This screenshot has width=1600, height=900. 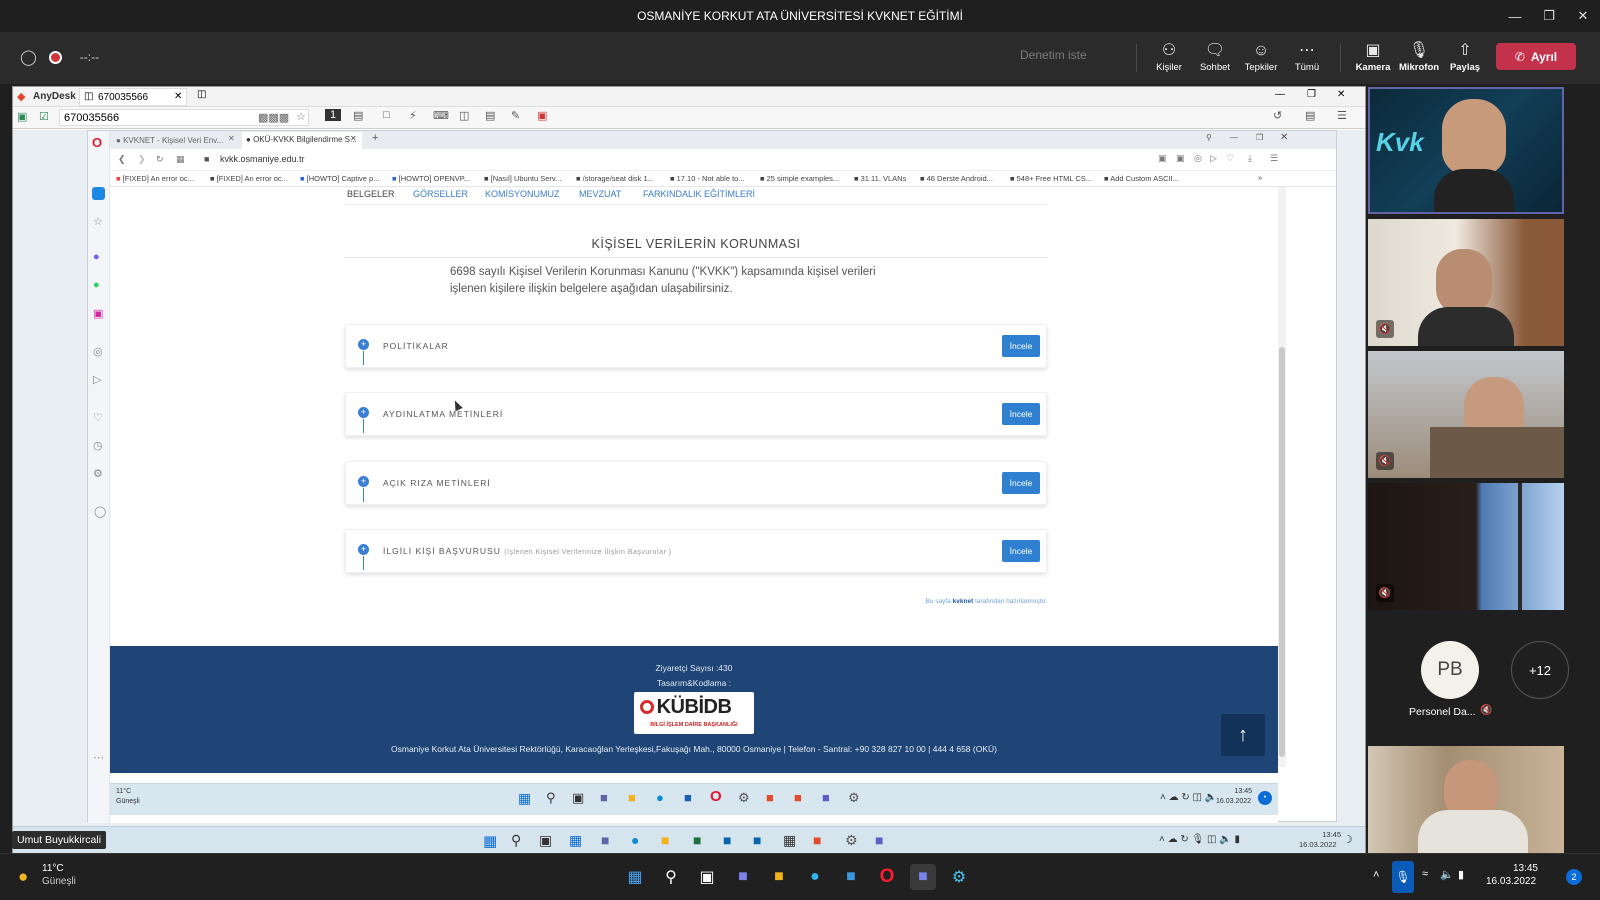 What do you see at coordinates (180, 159) in the screenshot?
I see `tabs-grid-icon: ▦` at bounding box center [180, 159].